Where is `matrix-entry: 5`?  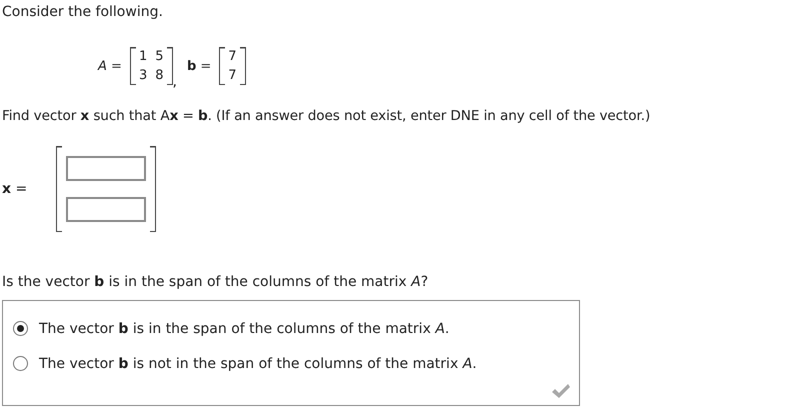
matrix-entry: 5 is located at coordinates (159, 56).